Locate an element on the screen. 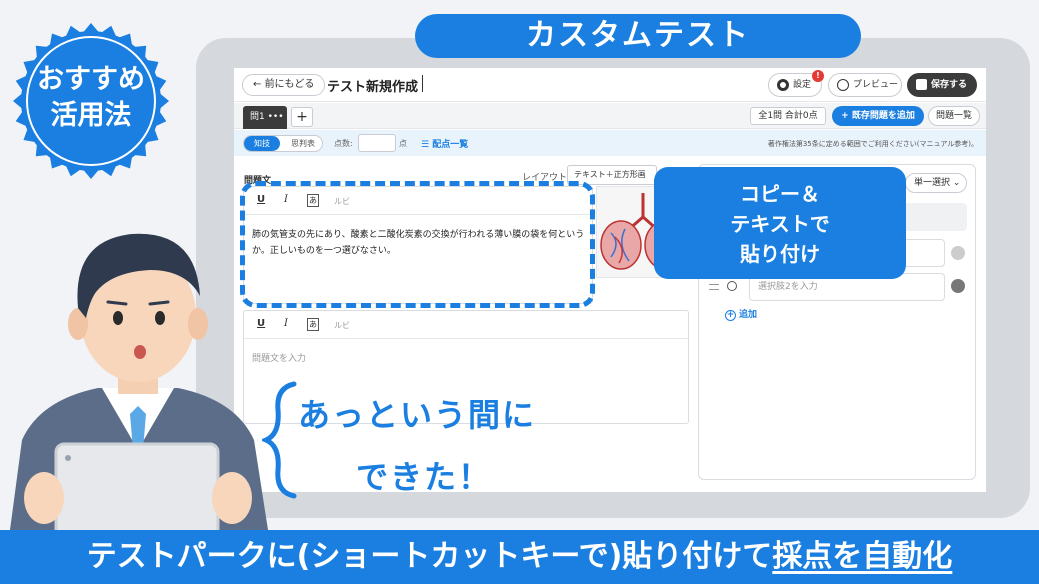  save-label: 保存する is located at coordinates (949, 85).